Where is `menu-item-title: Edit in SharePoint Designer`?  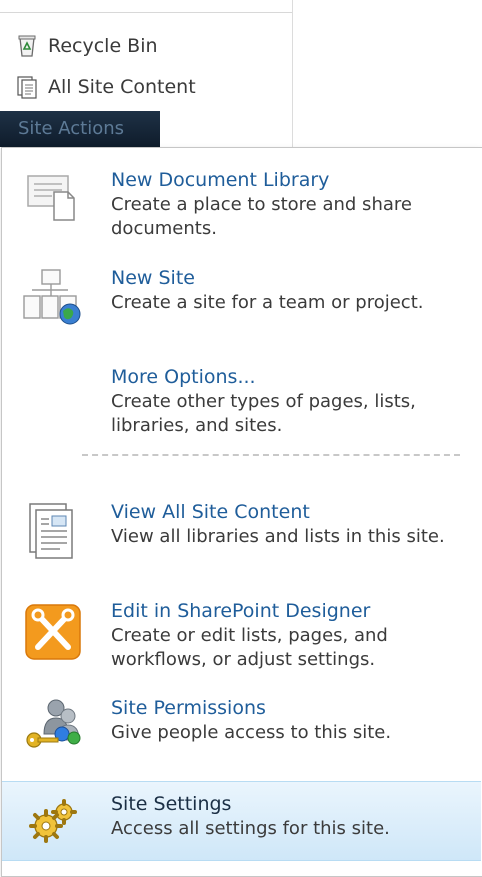 menu-item-title: Edit in SharePoint Designer is located at coordinates (241, 611).